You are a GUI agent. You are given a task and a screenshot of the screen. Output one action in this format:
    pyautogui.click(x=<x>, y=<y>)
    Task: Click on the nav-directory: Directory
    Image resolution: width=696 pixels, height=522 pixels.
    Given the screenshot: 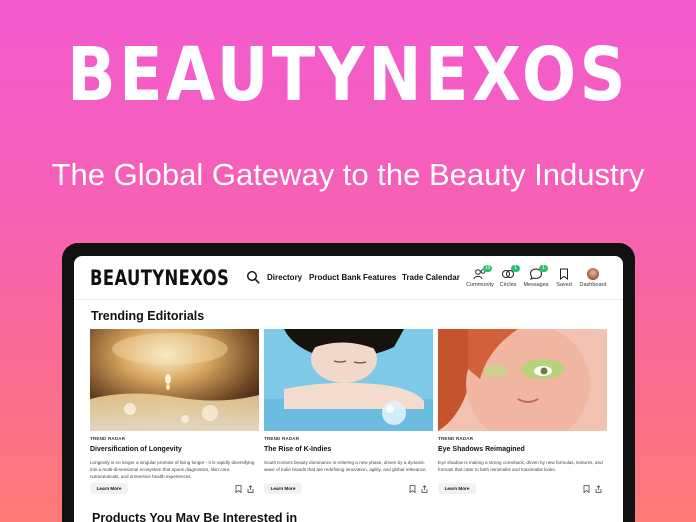 What is the action you would take?
    pyautogui.click(x=284, y=277)
    